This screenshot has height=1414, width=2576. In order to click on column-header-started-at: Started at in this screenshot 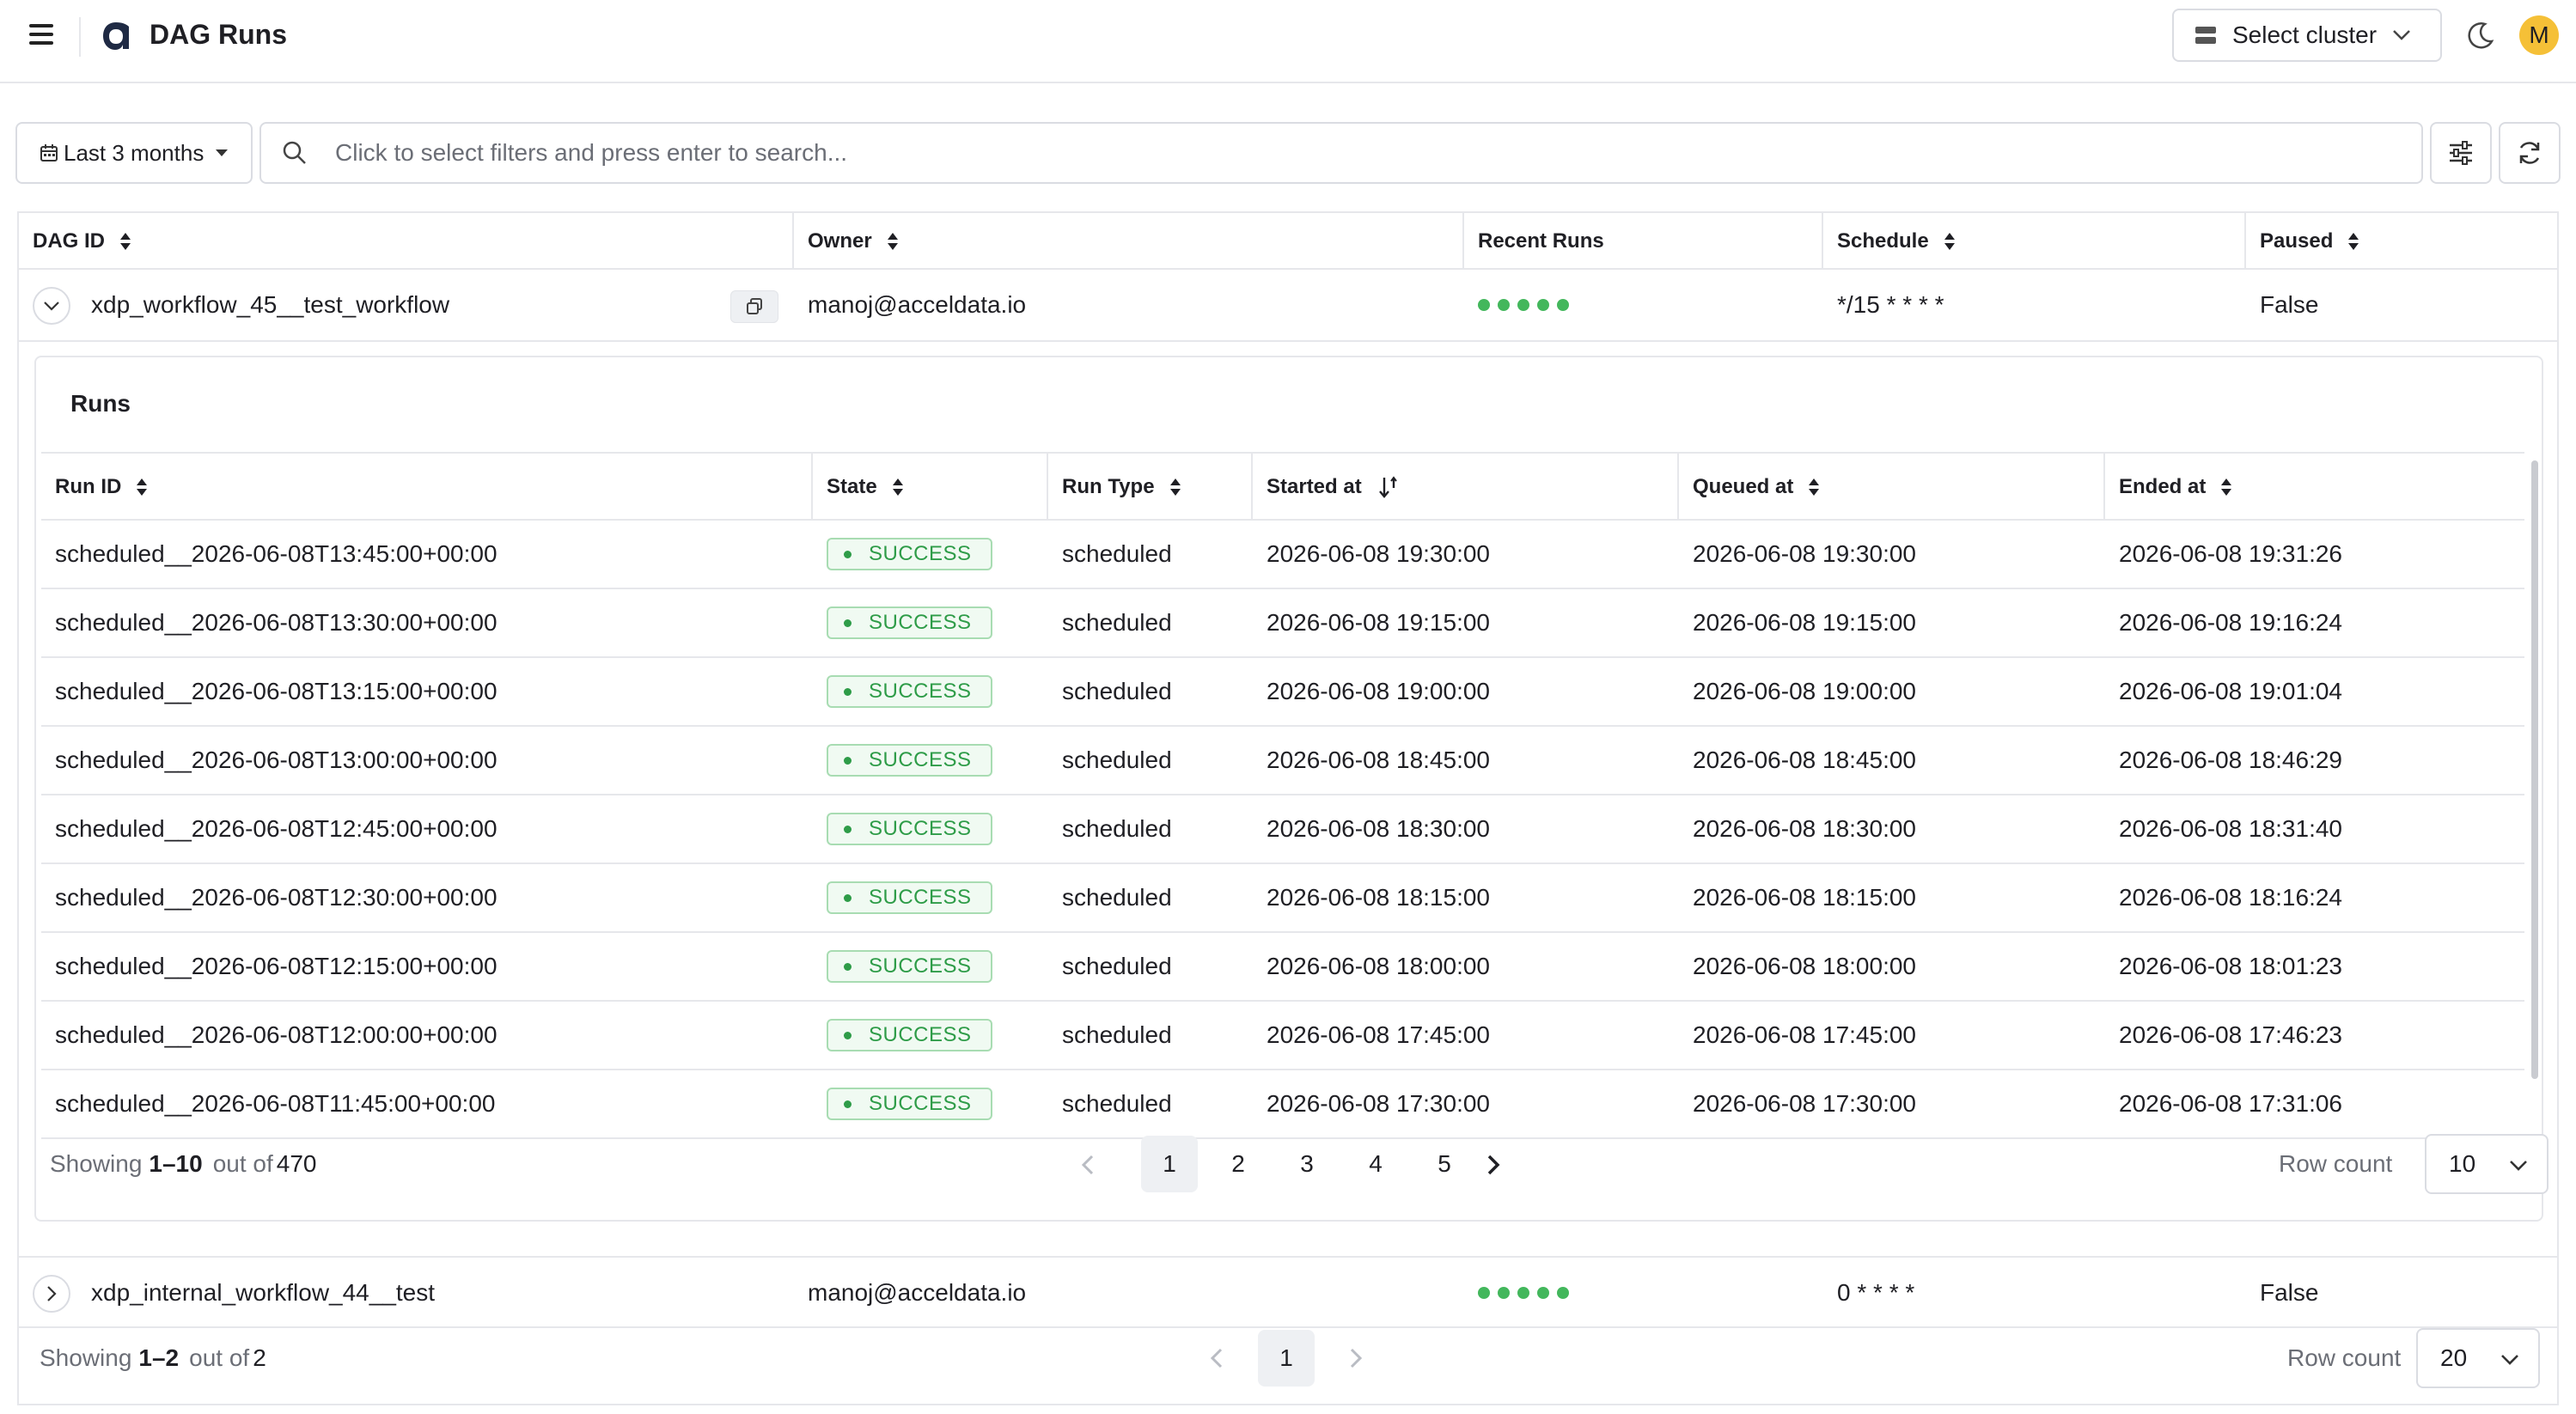, I will do `click(1466, 487)`.